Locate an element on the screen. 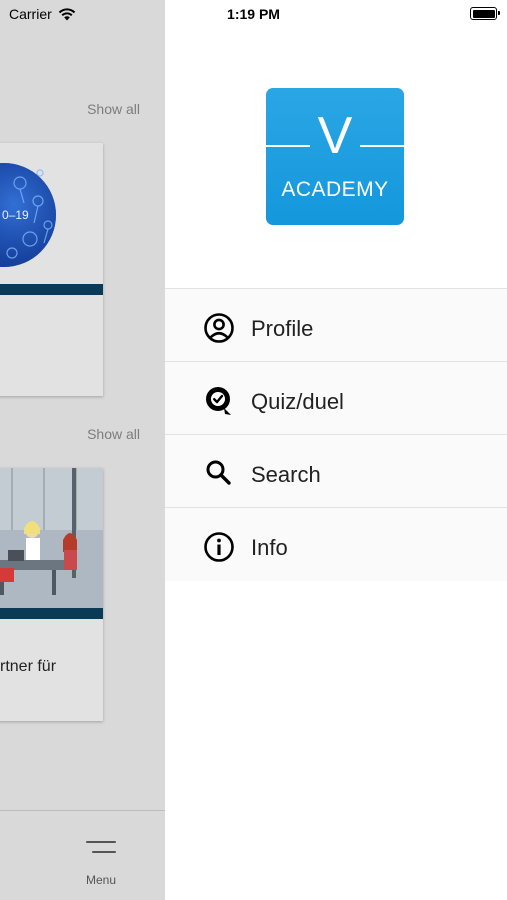 Image resolution: width=507 pixels, height=900 pixels. tab-menu-label: Menu is located at coordinates (101, 880).